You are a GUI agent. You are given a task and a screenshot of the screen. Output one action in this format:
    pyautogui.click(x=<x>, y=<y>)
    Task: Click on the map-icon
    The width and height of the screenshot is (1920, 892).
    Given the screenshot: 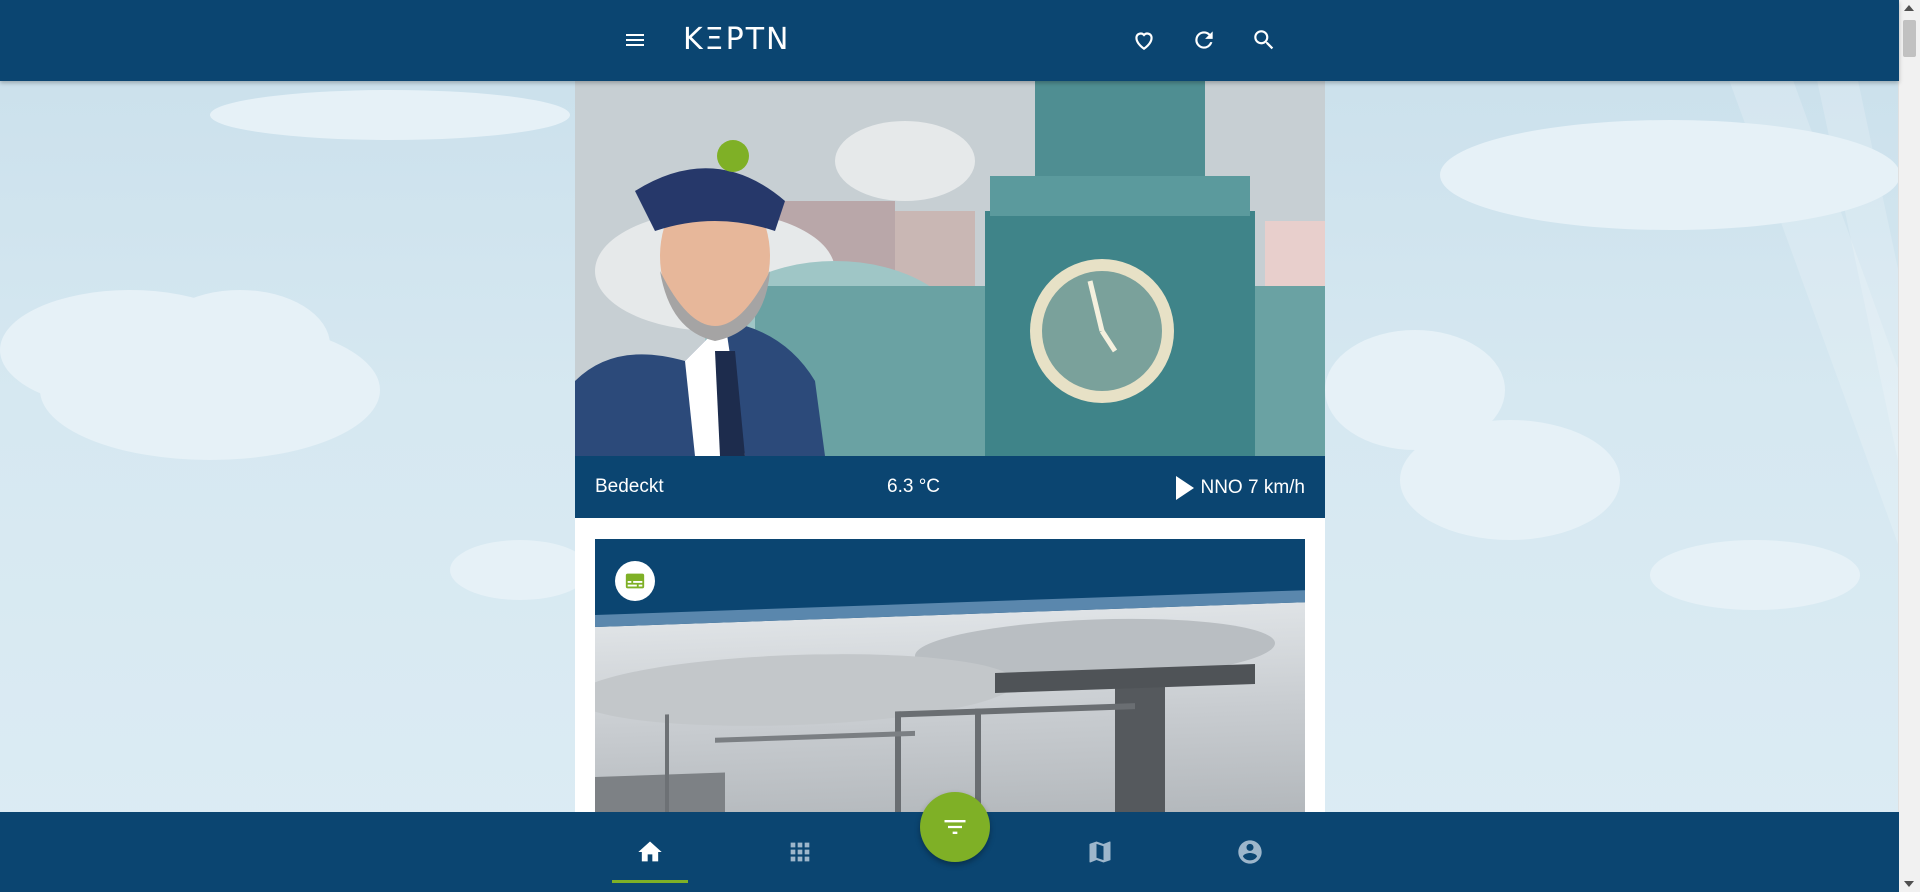 What is the action you would take?
    pyautogui.click(x=1100, y=852)
    